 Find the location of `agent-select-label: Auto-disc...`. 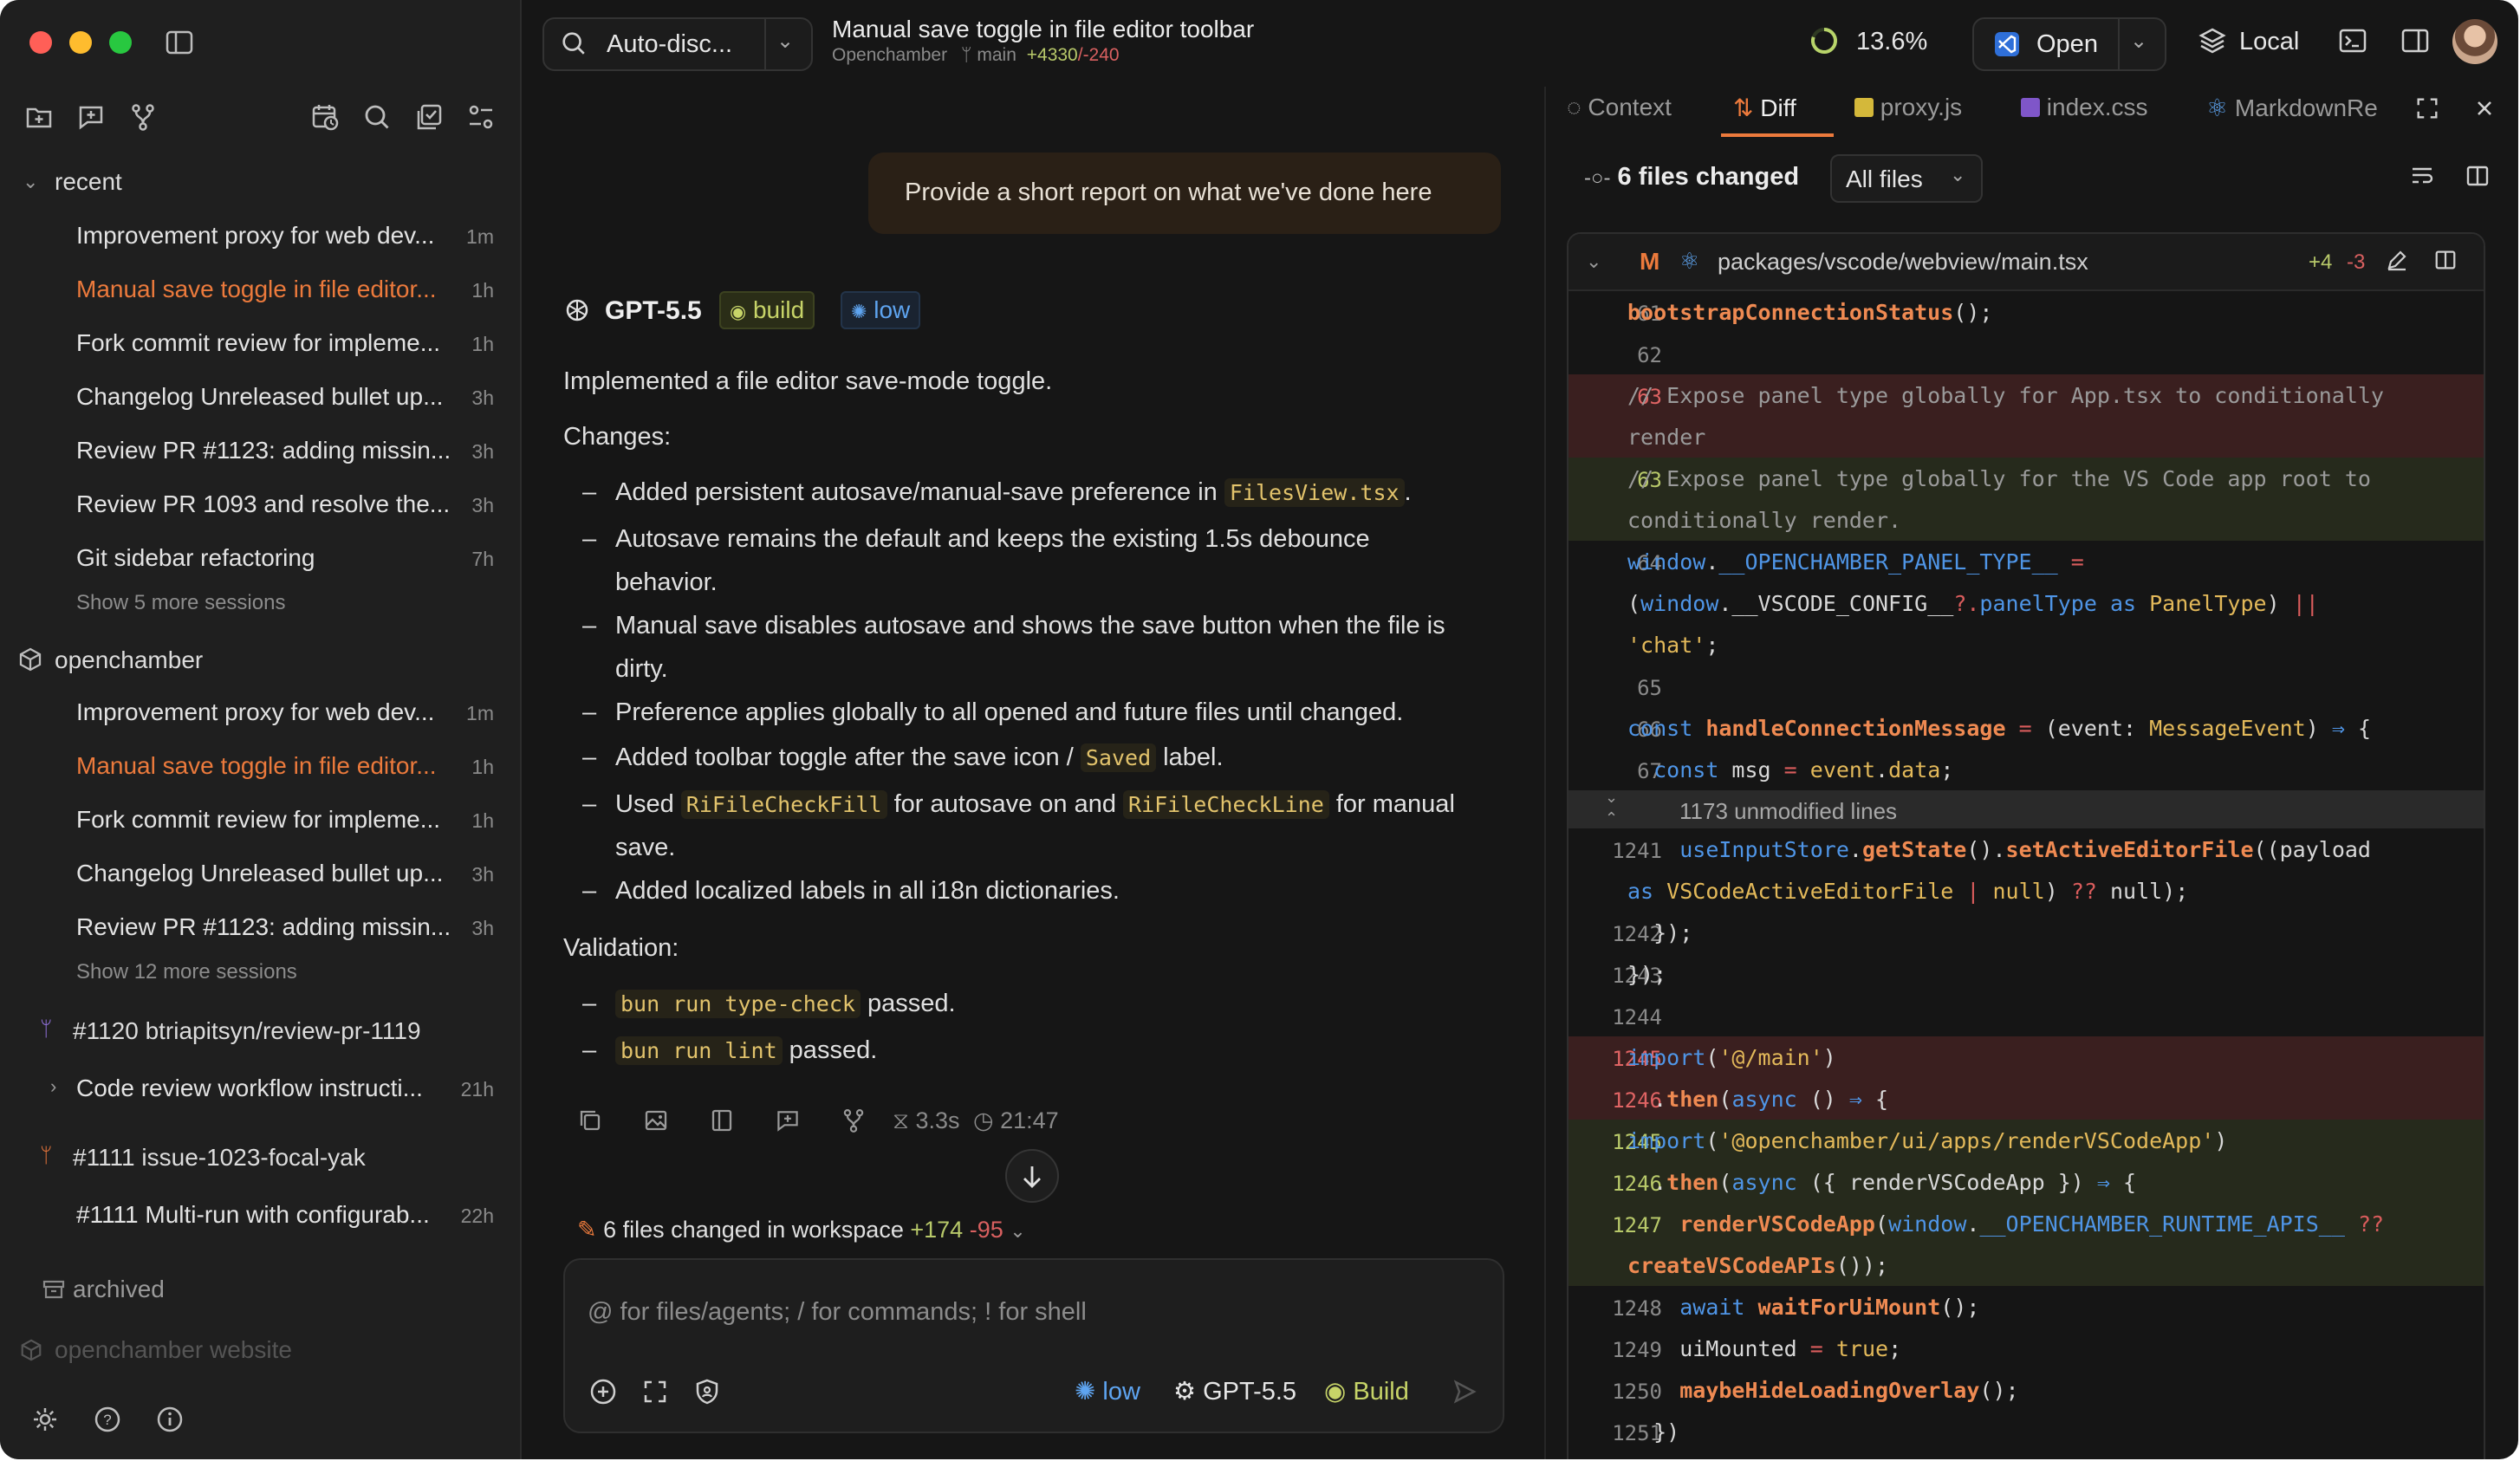

agent-select-label: Auto-disc... is located at coordinates (670, 44).